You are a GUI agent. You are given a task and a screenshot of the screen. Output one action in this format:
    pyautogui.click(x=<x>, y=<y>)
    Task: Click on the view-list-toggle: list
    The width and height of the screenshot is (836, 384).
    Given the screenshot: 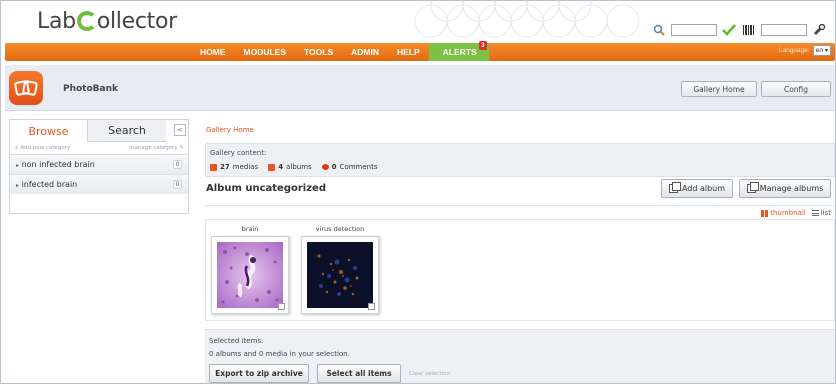 What is the action you would take?
    pyautogui.click(x=821, y=213)
    